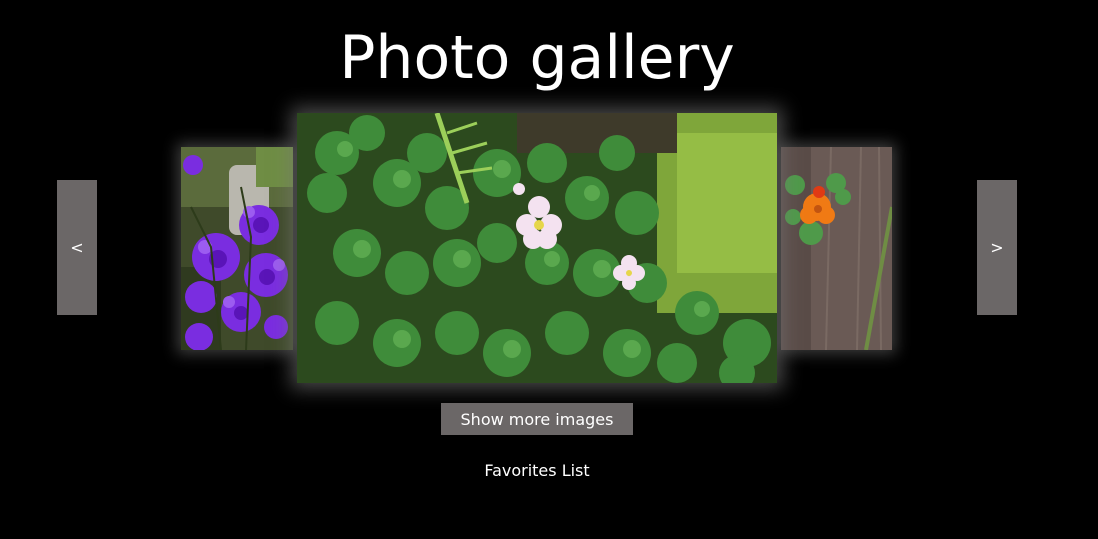 The height and width of the screenshot is (539, 1098). I want to click on orange-flower-image, so click(836, 248).